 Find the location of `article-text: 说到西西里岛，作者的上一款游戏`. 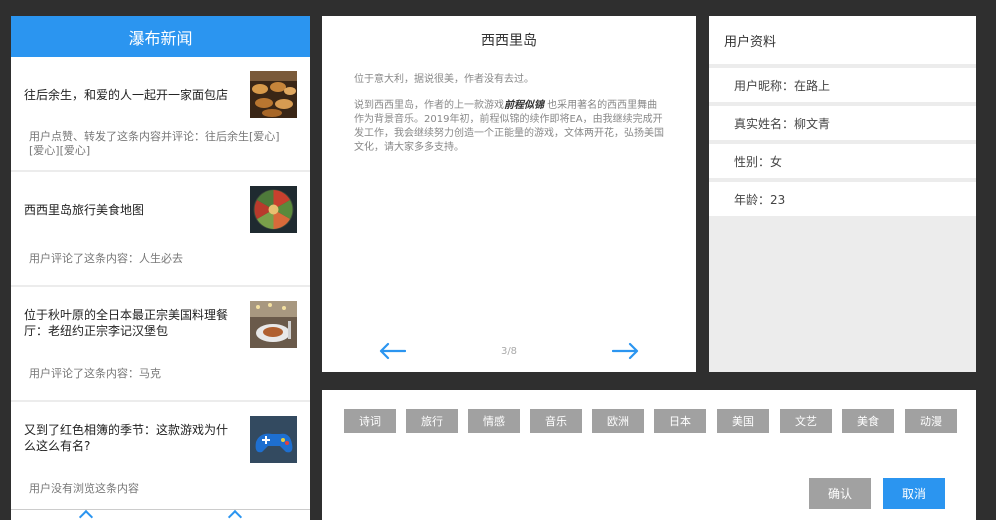

article-text: 说到西西里岛，作者的上一款游戏 is located at coordinates (429, 105).